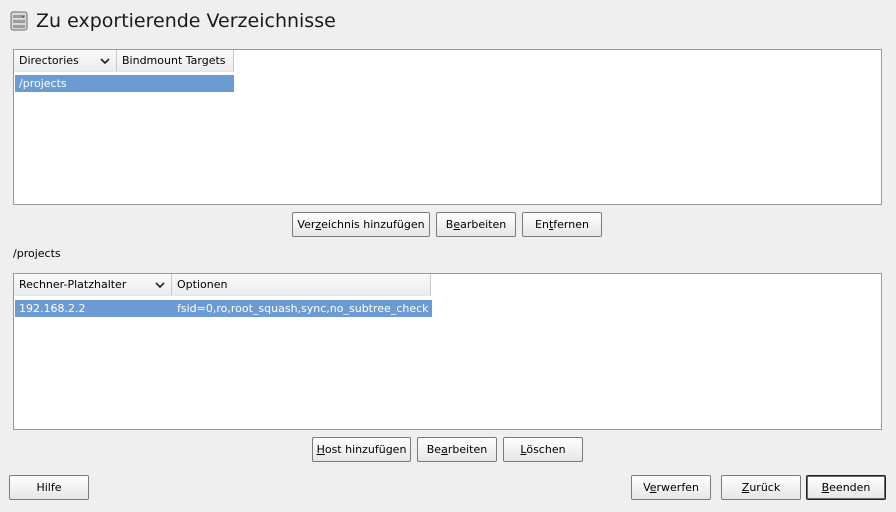 This screenshot has height=512, width=896. I want to click on add-host-button: Host hinzufügen, so click(361, 449).